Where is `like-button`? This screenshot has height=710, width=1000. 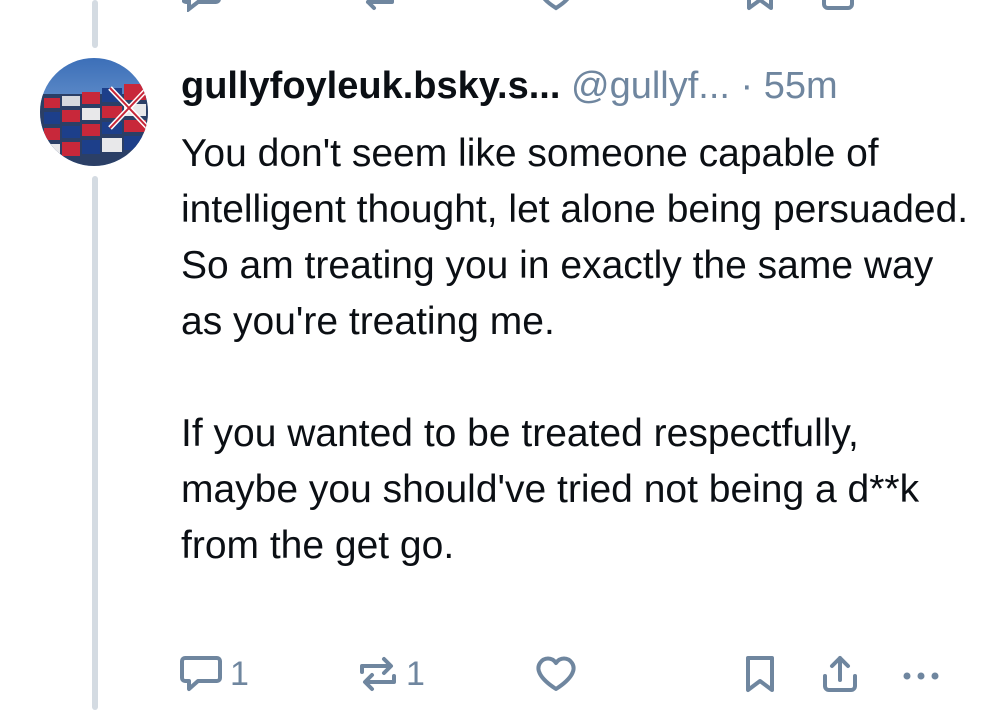
like-button is located at coordinates (556, 674).